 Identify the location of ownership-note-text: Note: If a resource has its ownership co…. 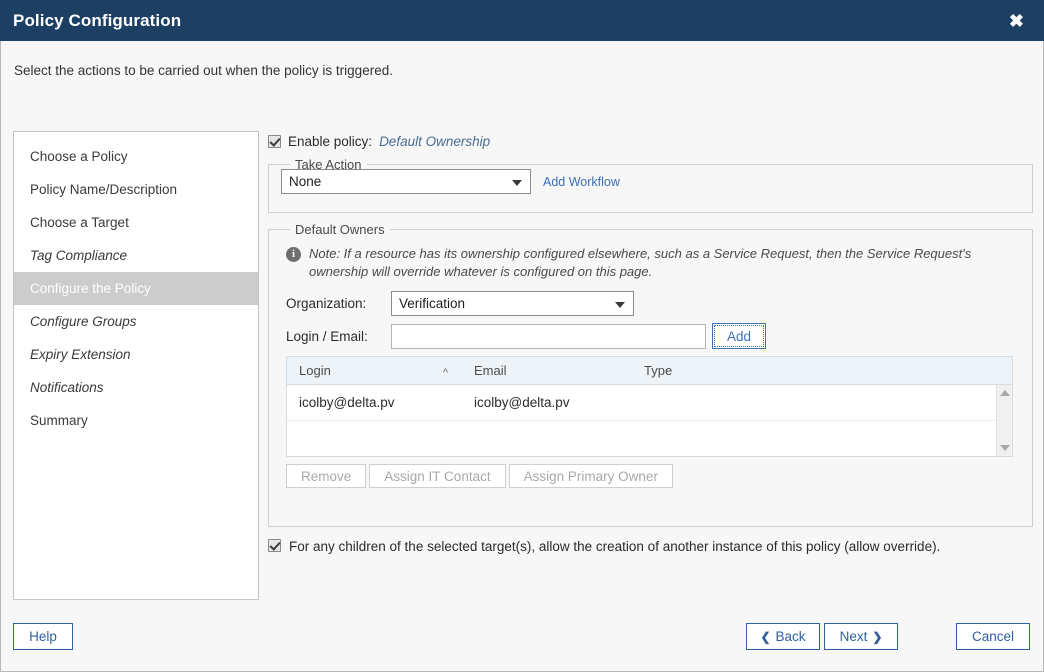
(640, 262).